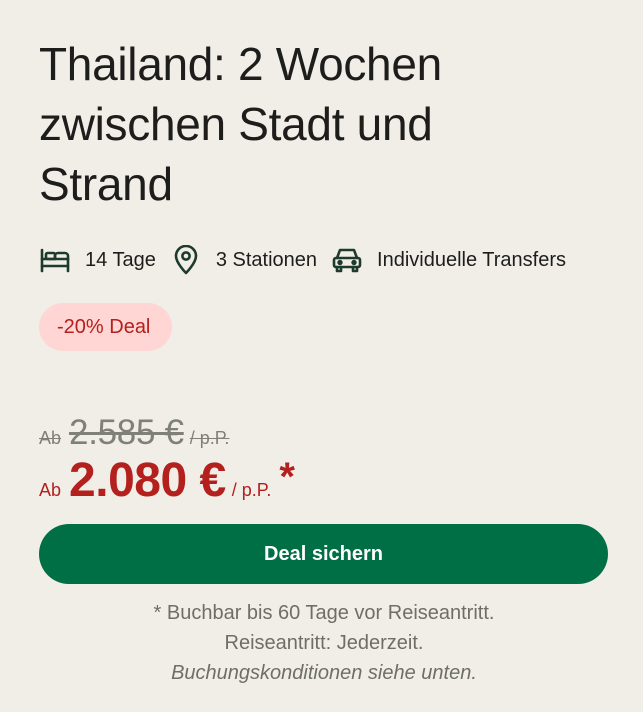 The height and width of the screenshot is (712, 643). Describe the element at coordinates (209, 438) in the screenshot. I see `old-price-suffix: / p.P.` at that location.